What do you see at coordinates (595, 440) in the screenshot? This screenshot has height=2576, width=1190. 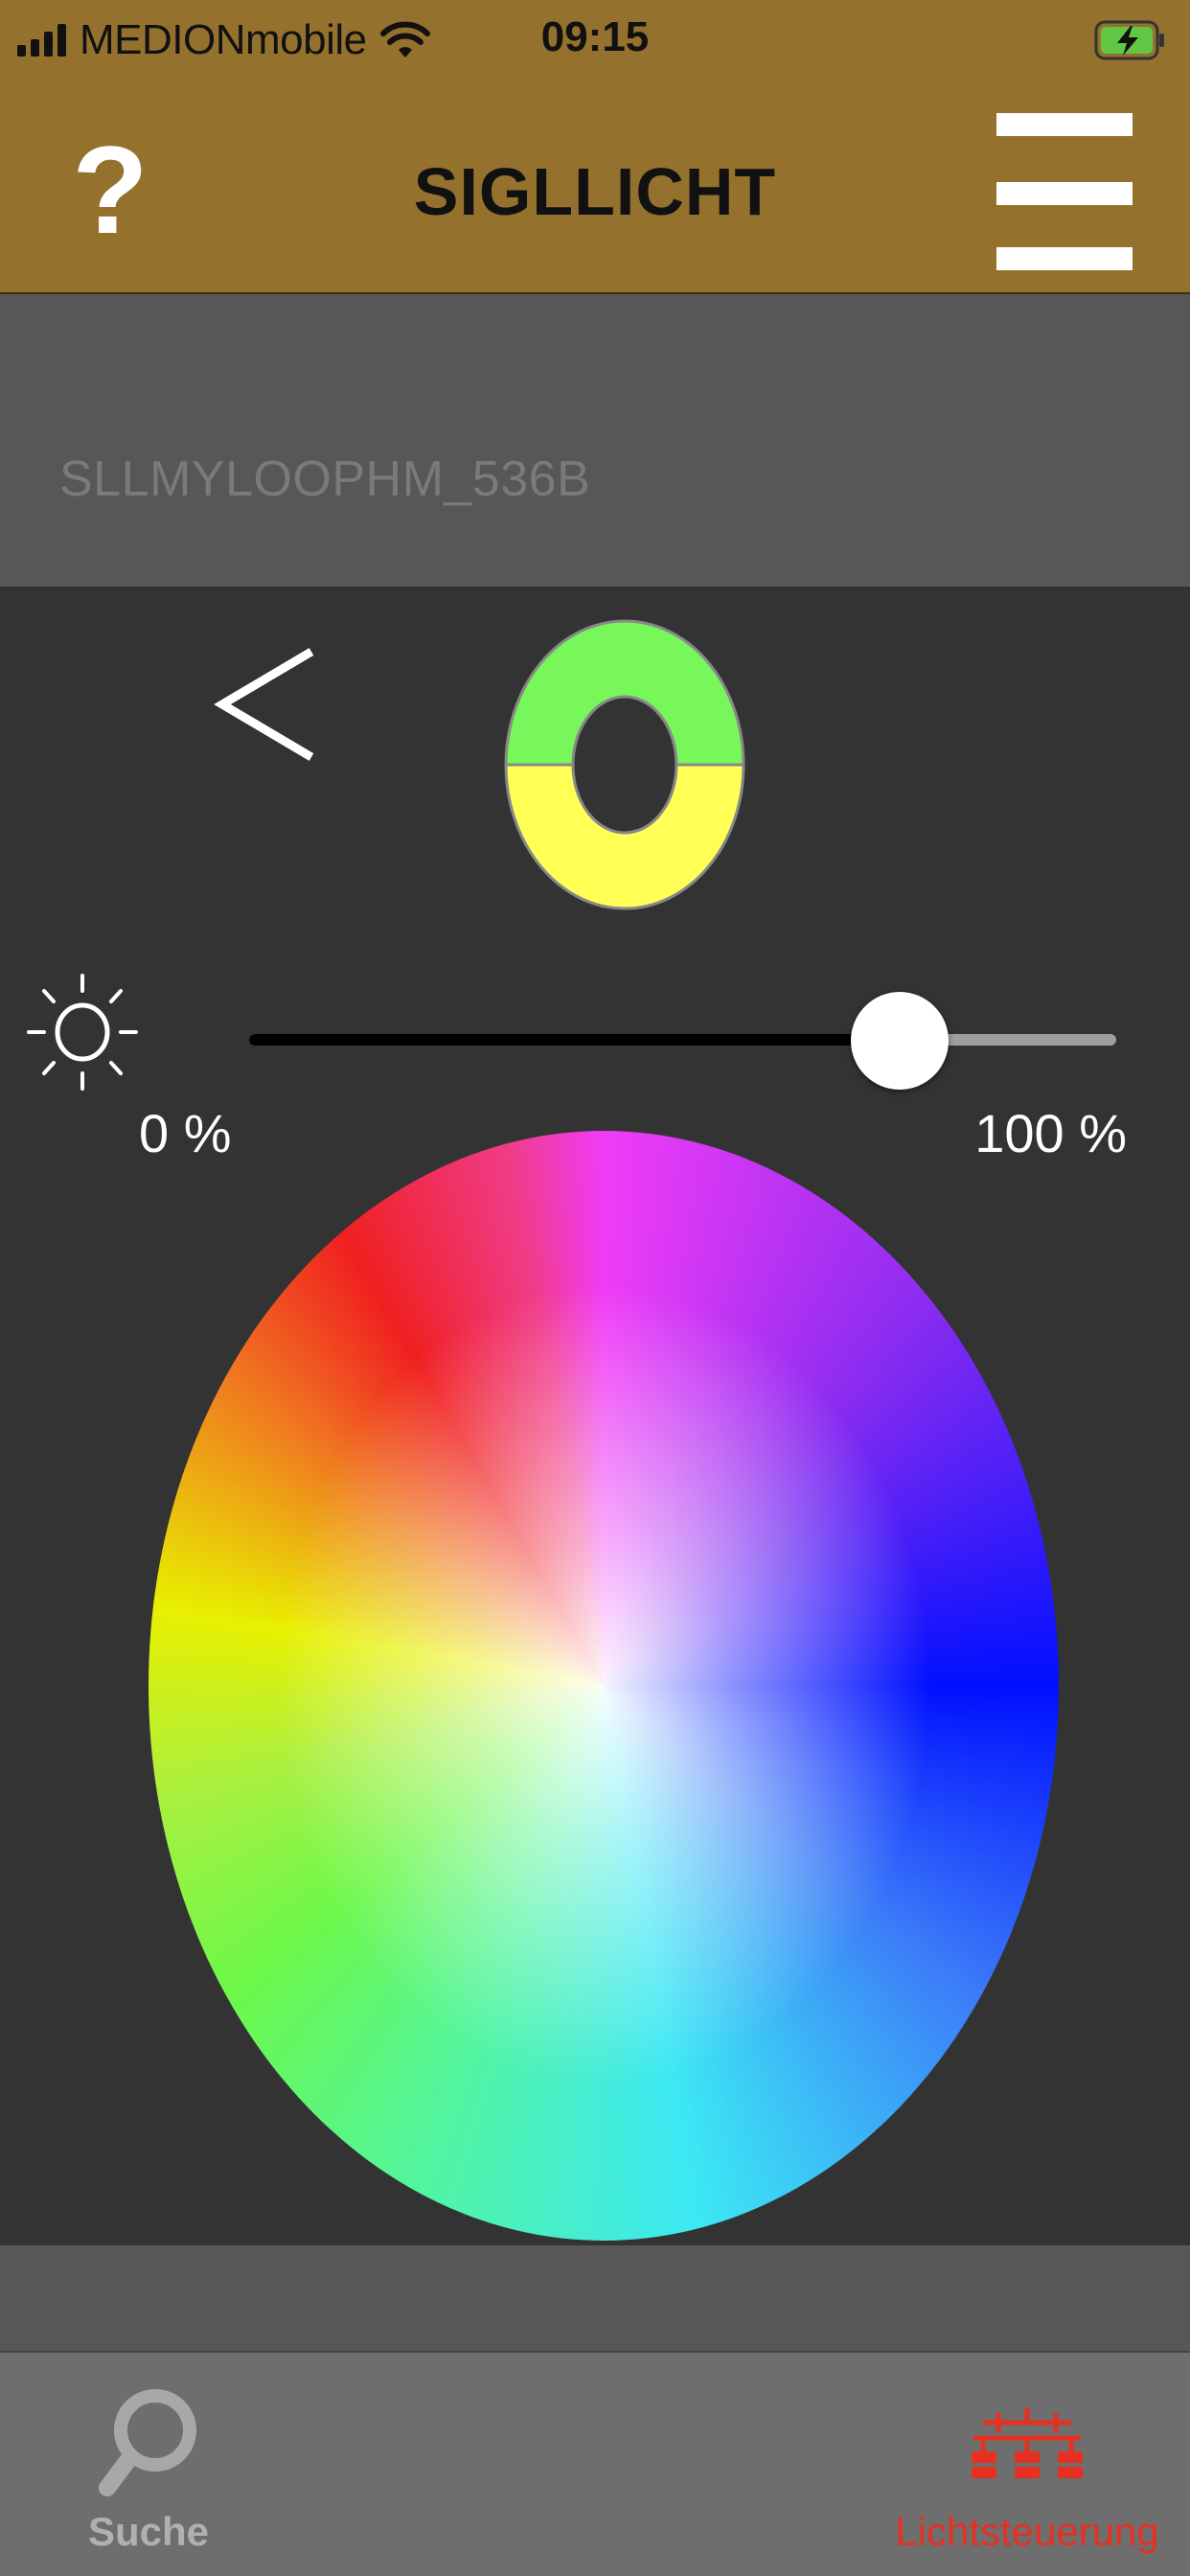 I see `device-band` at bounding box center [595, 440].